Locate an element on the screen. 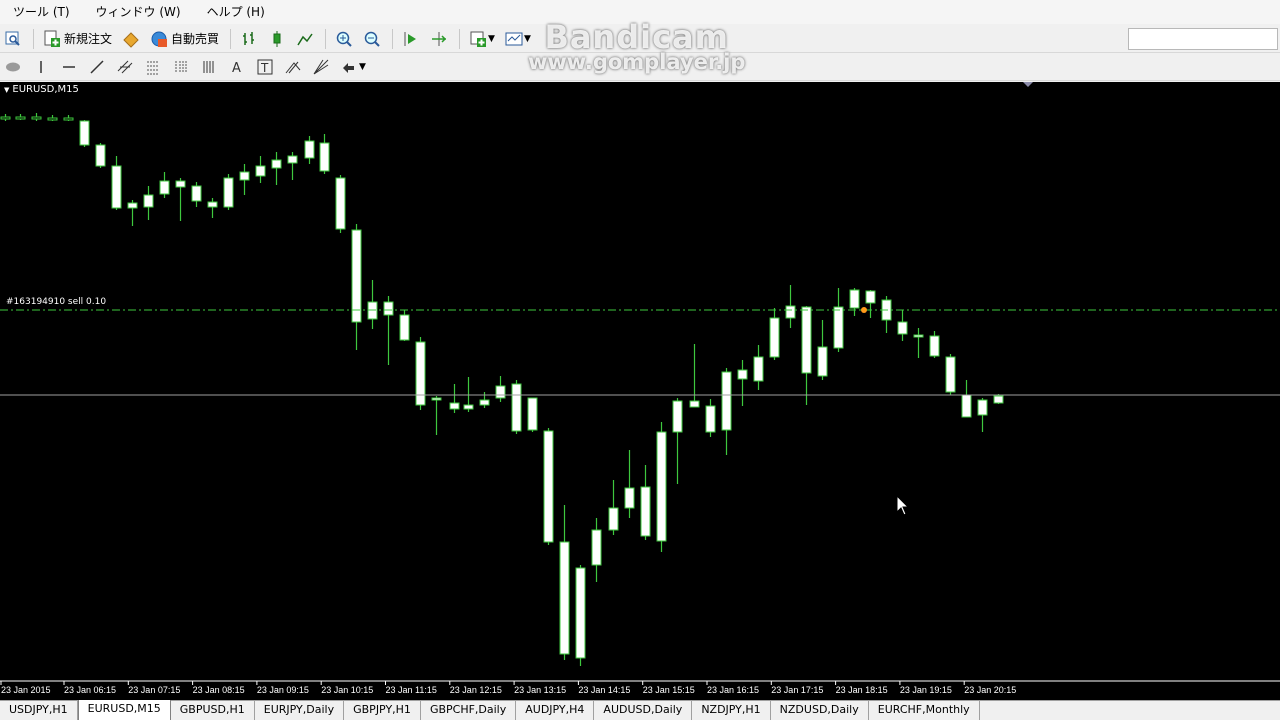 The width and height of the screenshot is (1280, 720). gann-fan-button is located at coordinates (321, 67).